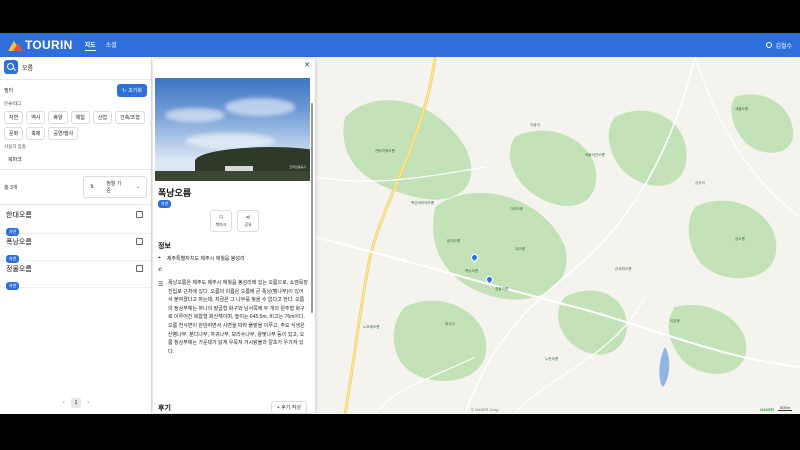  Describe the element at coordinates (400, 45) in the screenshot. I see `top-nav-bar: TOURIN 지도 소셜 김철수` at that location.